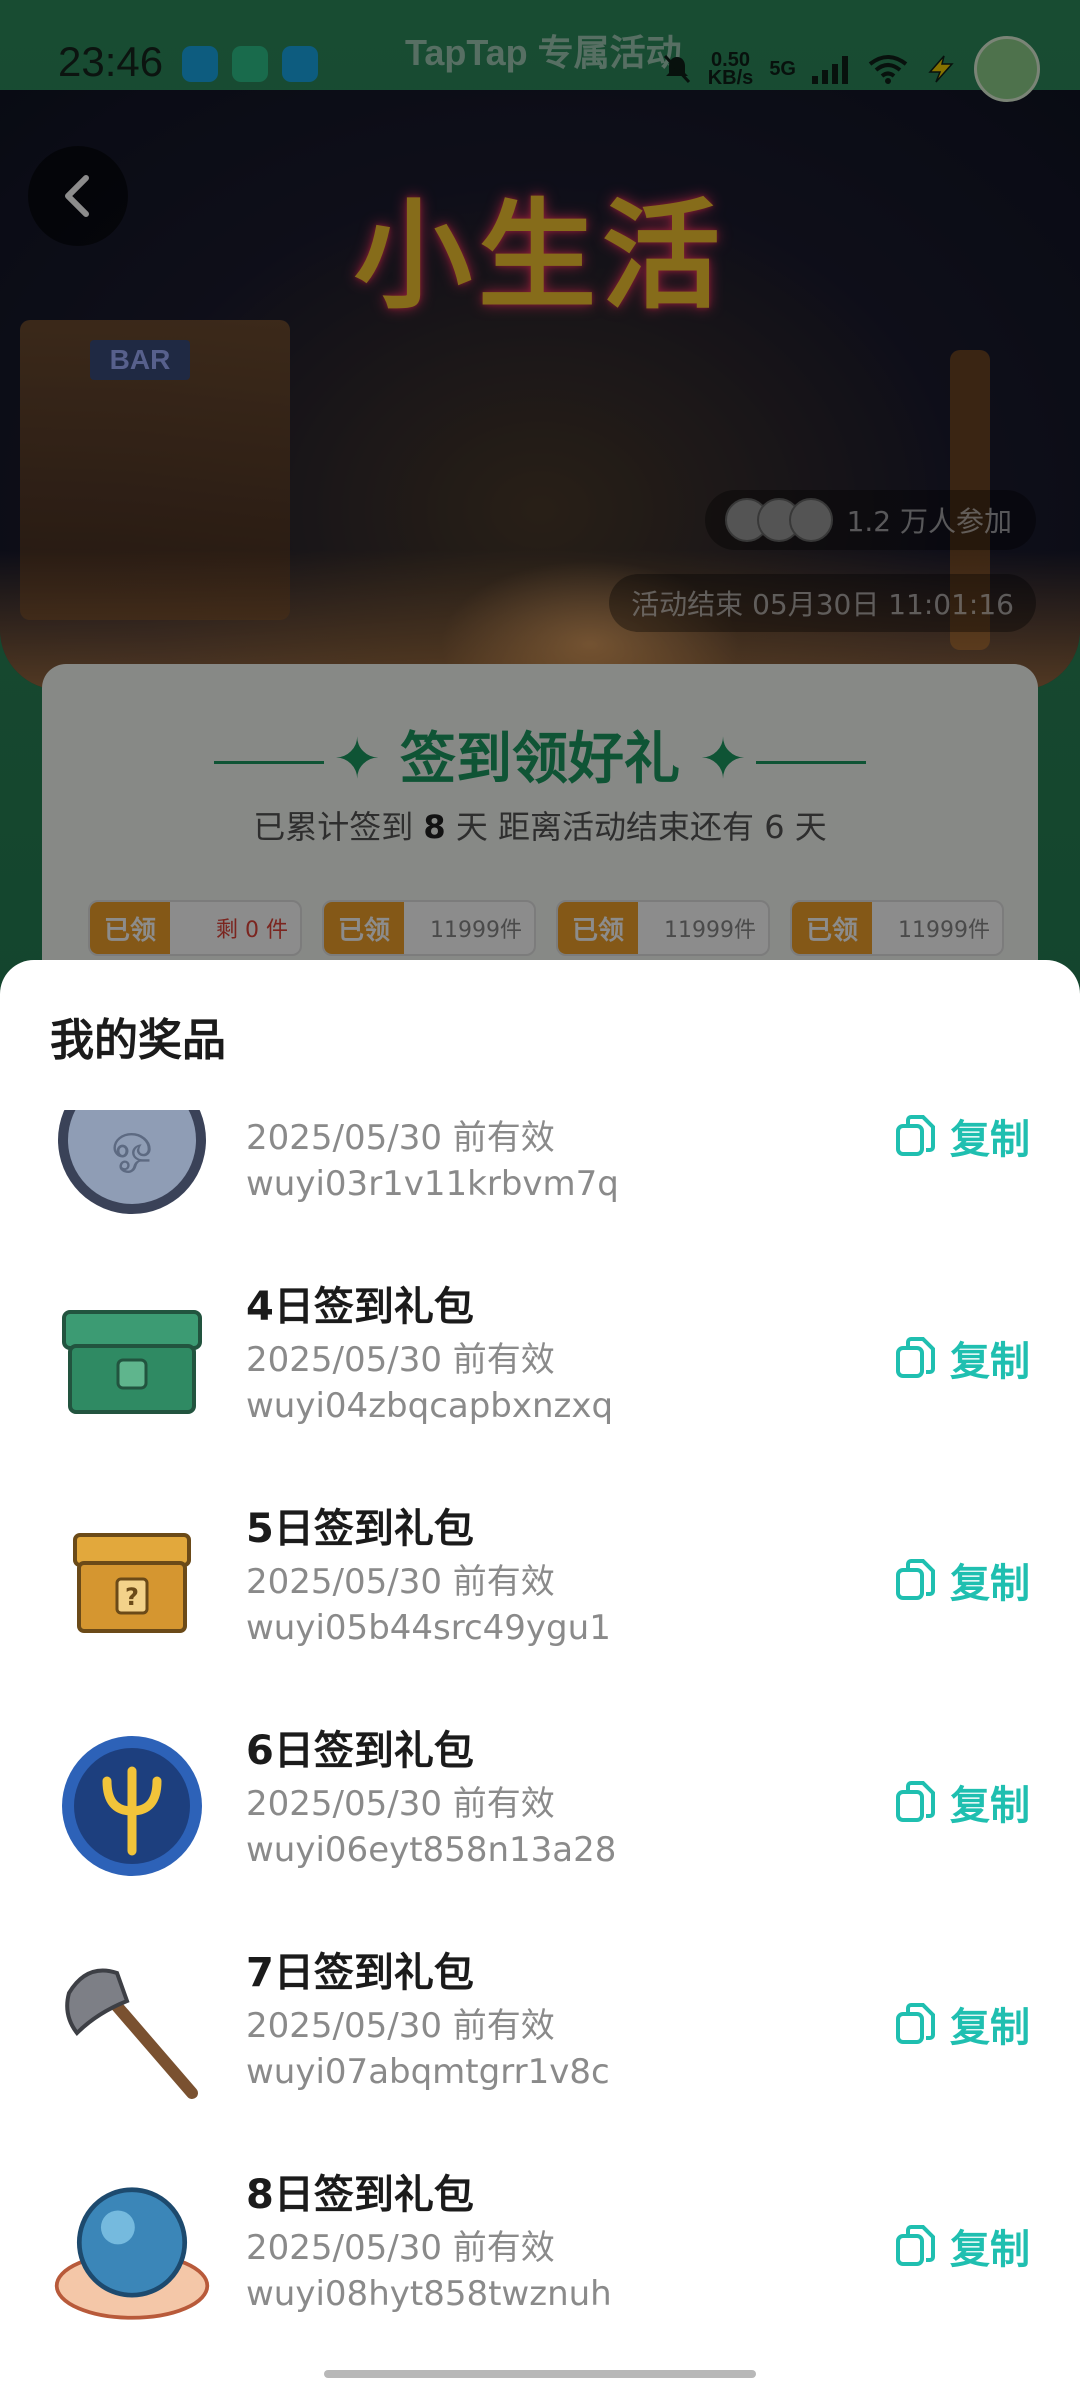 This screenshot has width=1080, height=2400. I want to click on prize-item: ஓ 2025/05/30 前有效 wuyi03r1v11krbvm7q 复制, so click(540, 1186).